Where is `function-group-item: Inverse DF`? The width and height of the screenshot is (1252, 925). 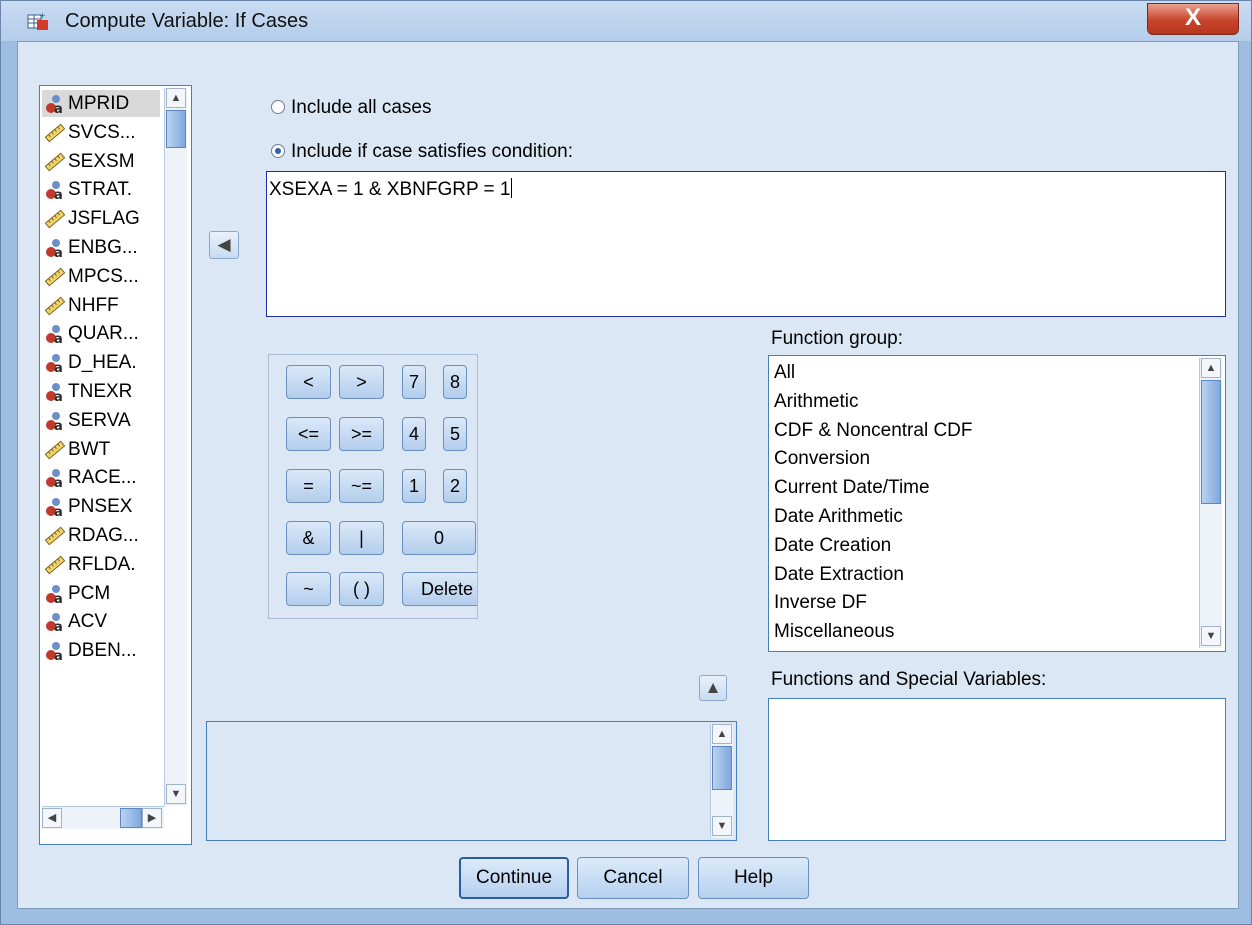 function-group-item: Inverse DF is located at coordinates (820, 602).